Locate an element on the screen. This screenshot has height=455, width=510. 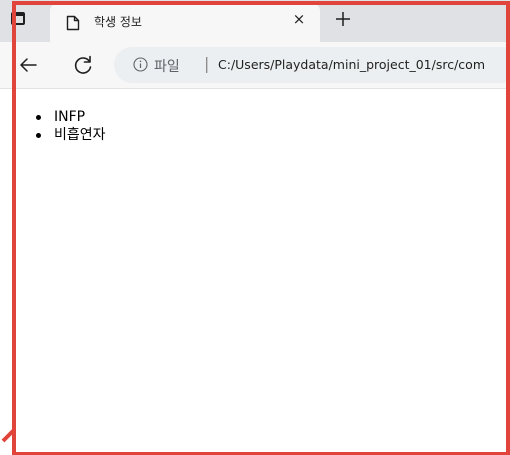
info-list: INFP 비흡연자 is located at coordinates (71, 126).